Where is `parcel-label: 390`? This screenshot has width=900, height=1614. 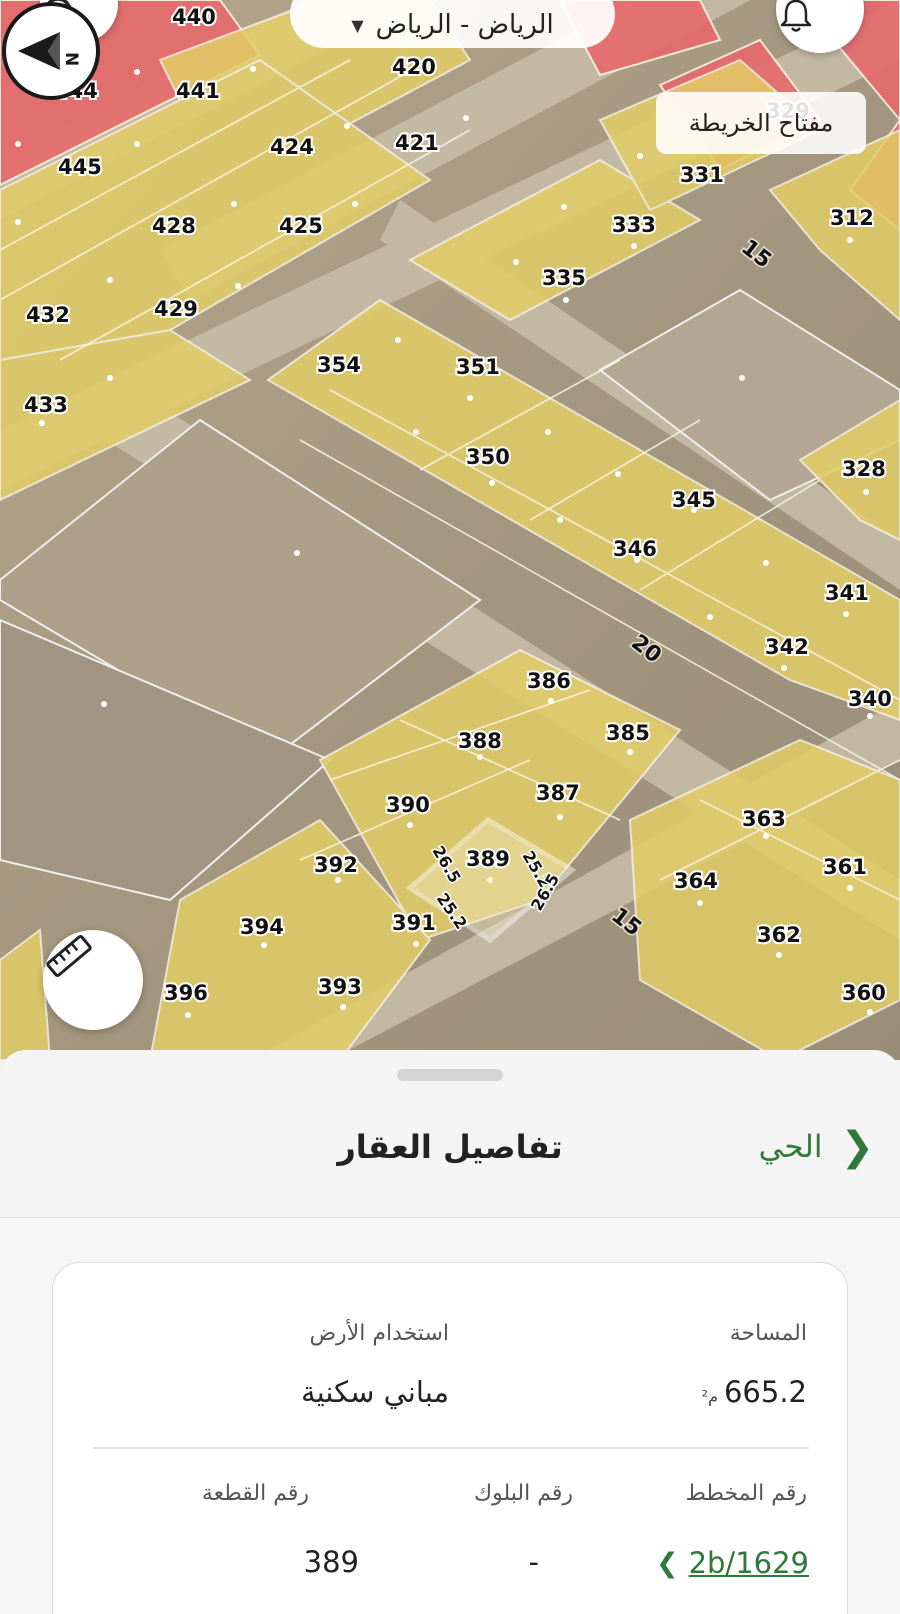 parcel-label: 390 is located at coordinates (408, 805).